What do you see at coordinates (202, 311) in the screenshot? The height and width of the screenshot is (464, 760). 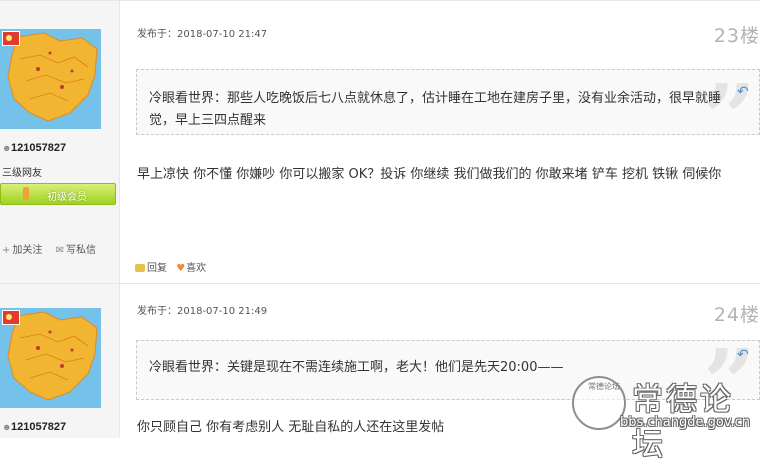 I see `post-time: 发布于：2018-07-10 21:49` at bounding box center [202, 311].